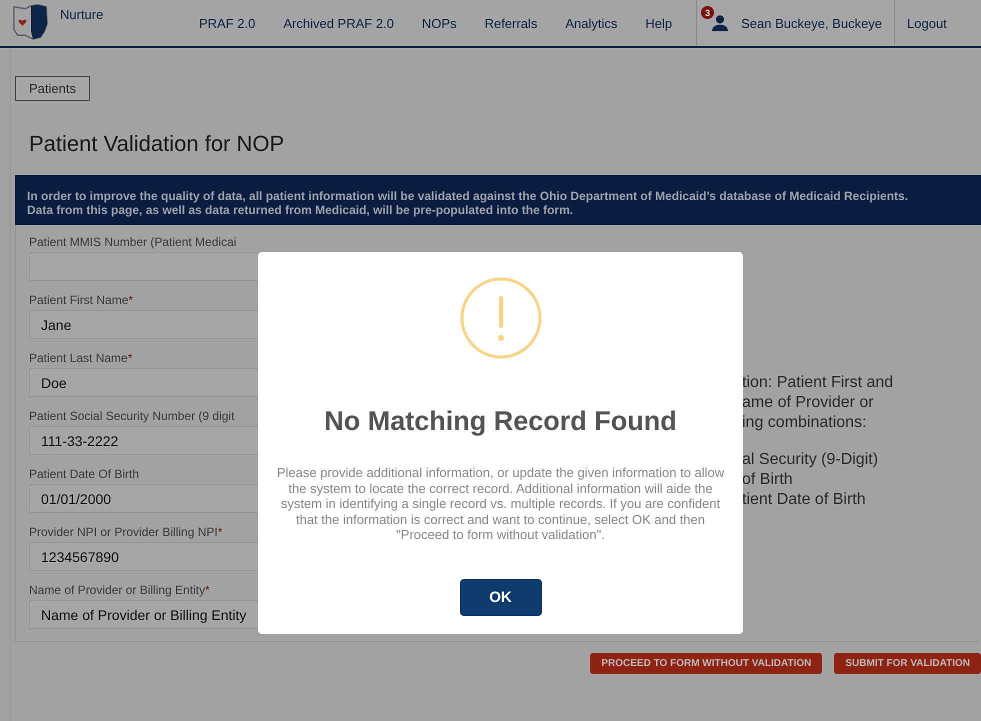 The width and height of the screenshot is (981, 721). Describe the element at coordinates (500, 421) in the screenshot. I see `dialog-title: No Matching Record Found` at that location.